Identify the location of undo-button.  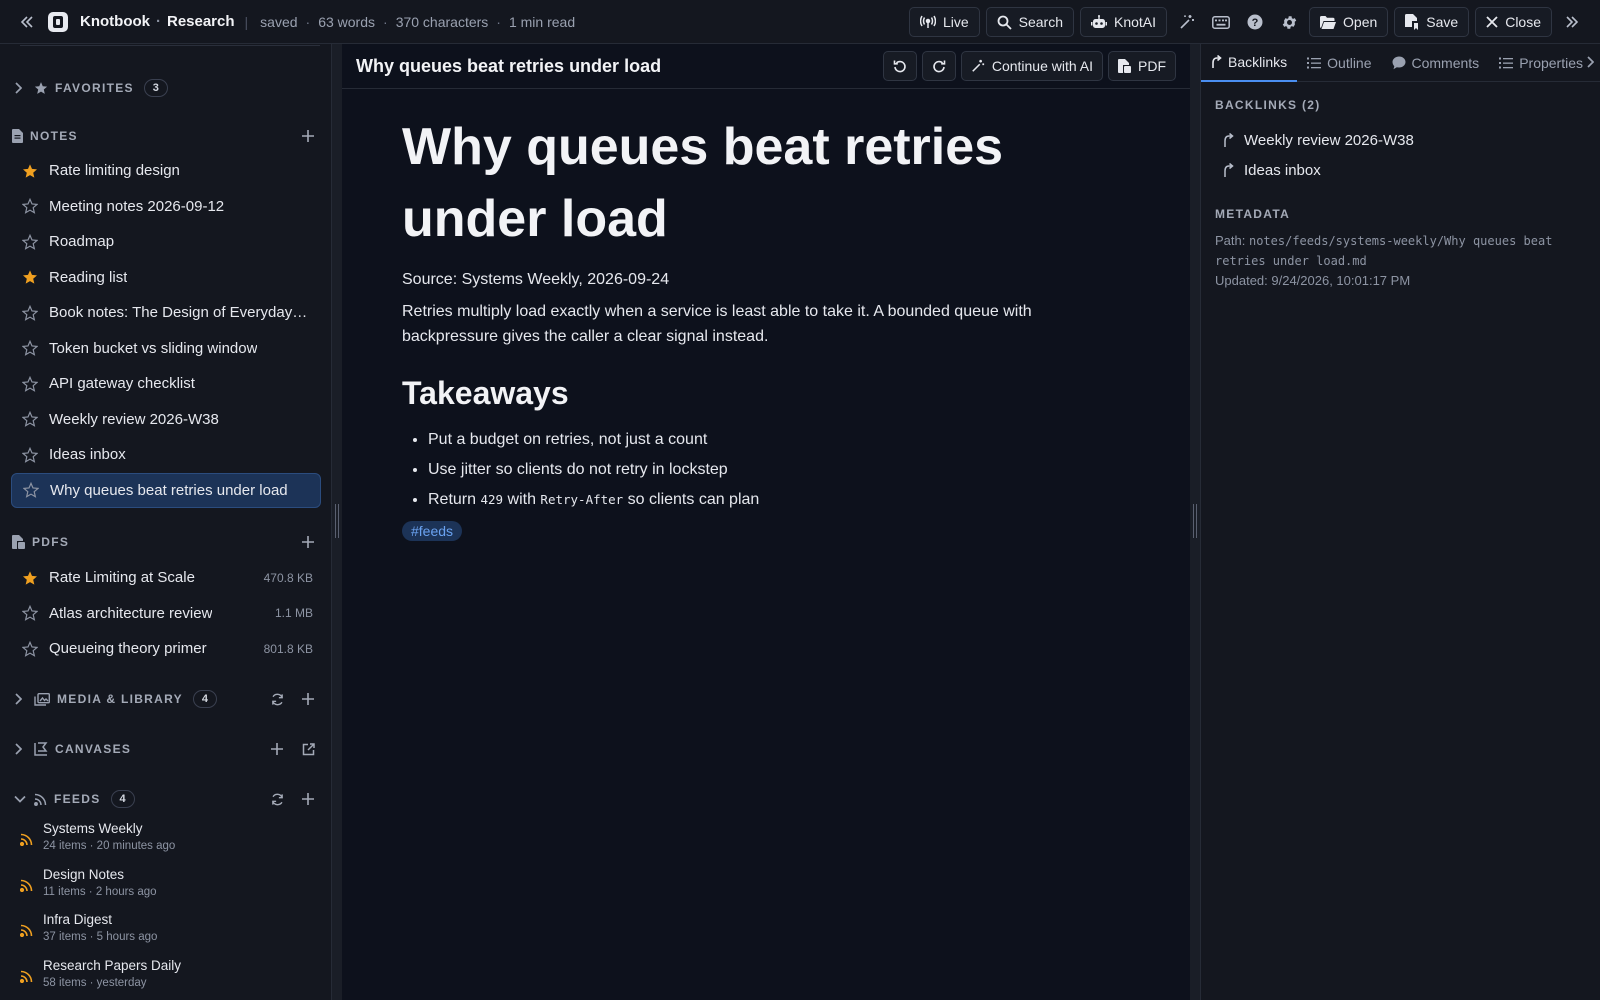
(899, 66).